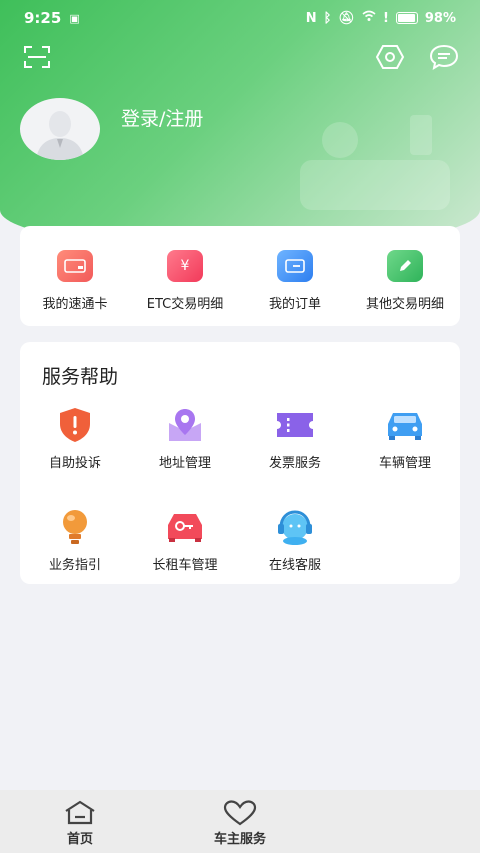  I want to click on service-label: 长租车管理, so click(185, 565).